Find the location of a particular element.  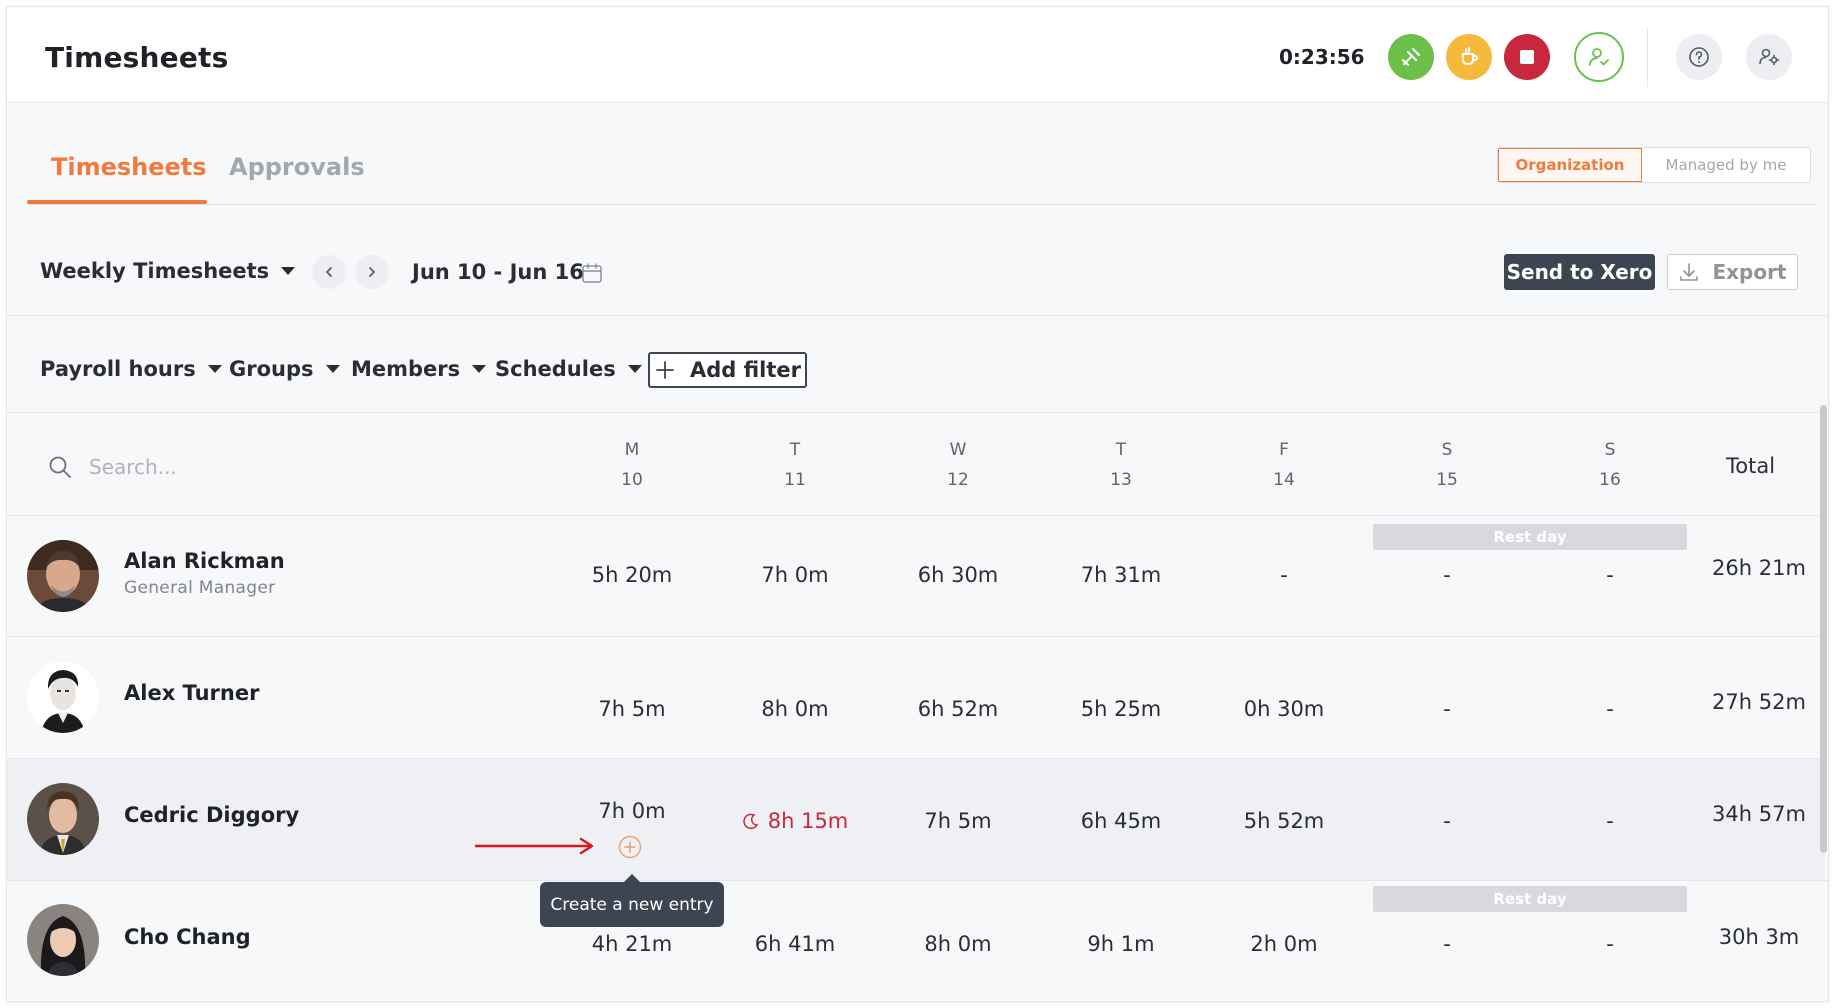

top-bar: Timesheets 0:23:56 is located at coordinates (917, 55).